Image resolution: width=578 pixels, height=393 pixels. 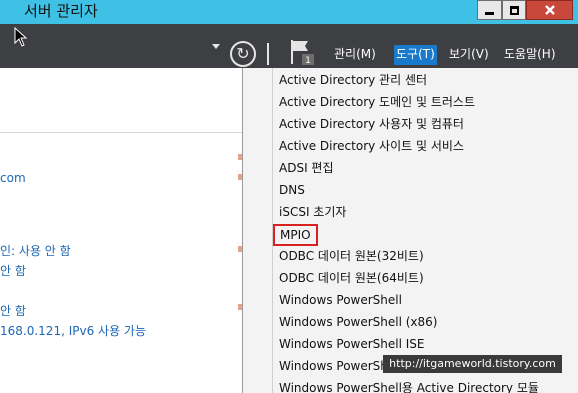 What do you see at coordinates (371, 124) in the screenshot?
I see `menu-item-ad-users-computers: Active Directory 사용자 및 컴퓨터` at bounding box center [371, 124].